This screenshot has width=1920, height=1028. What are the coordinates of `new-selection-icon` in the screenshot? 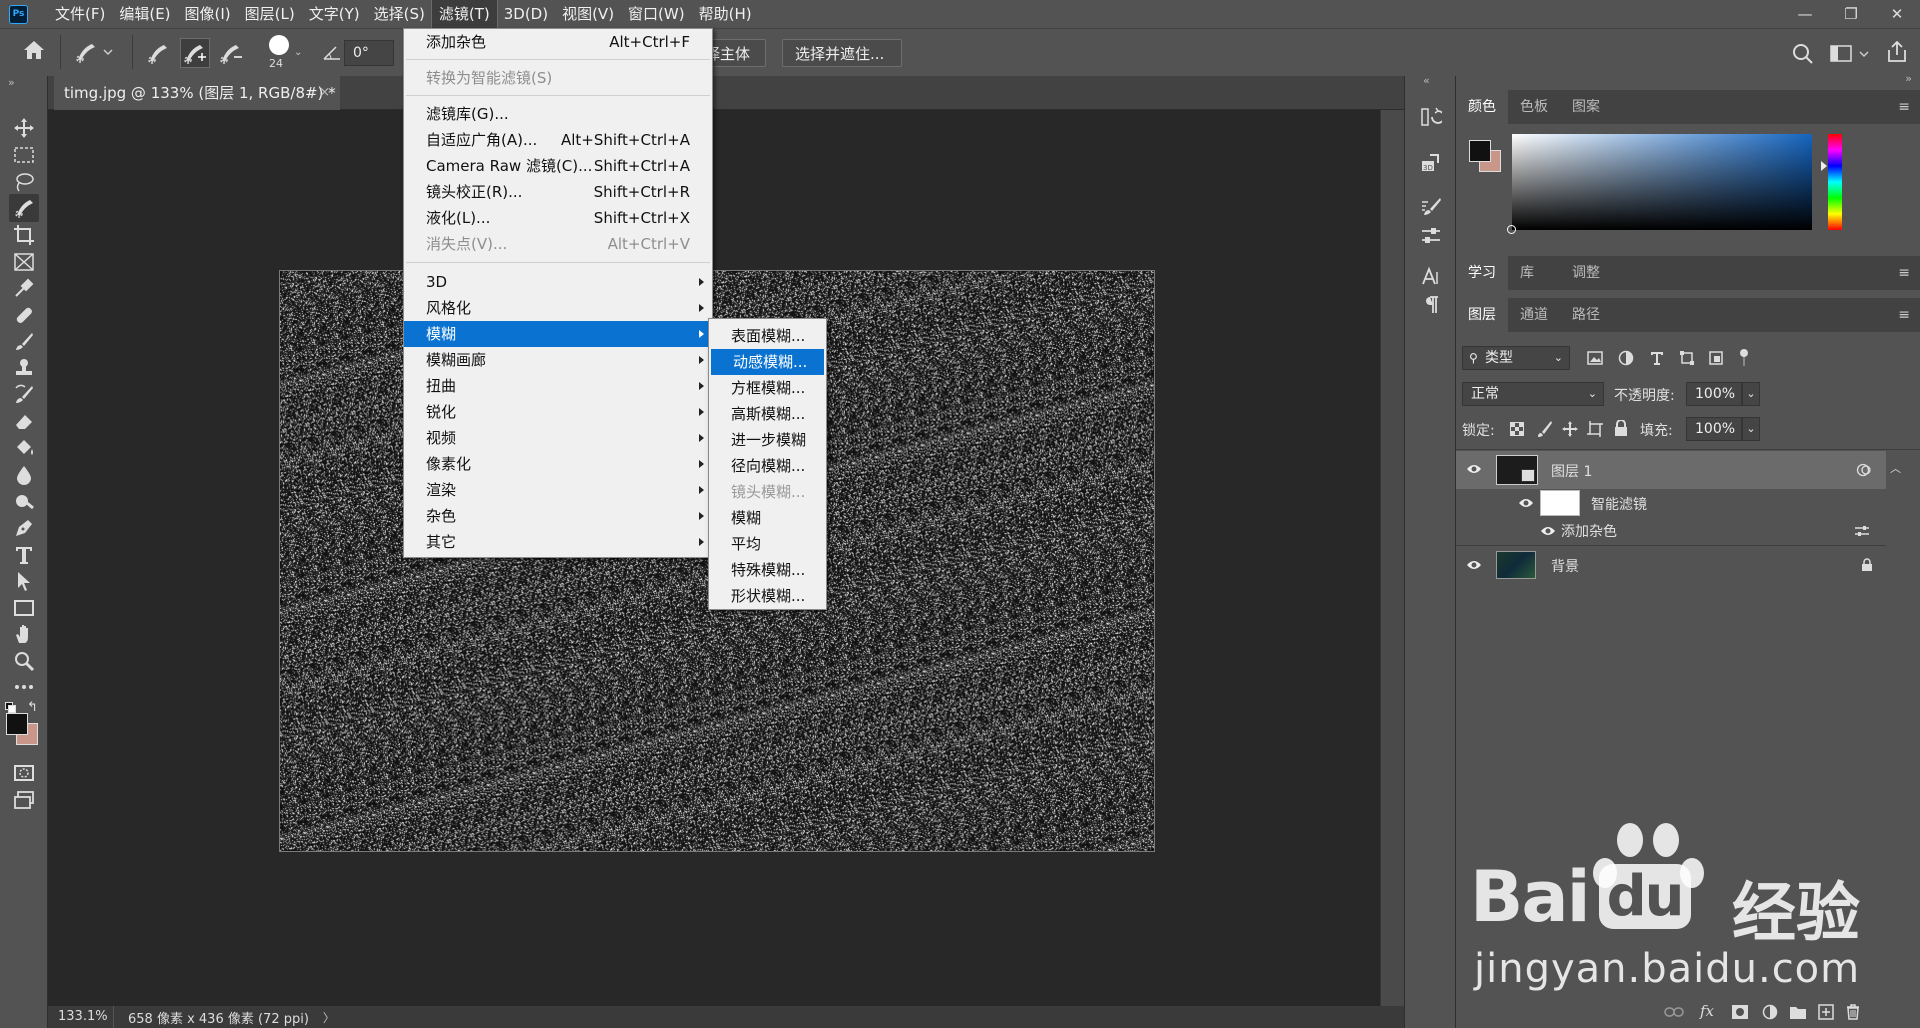 It's located at (159, 53).